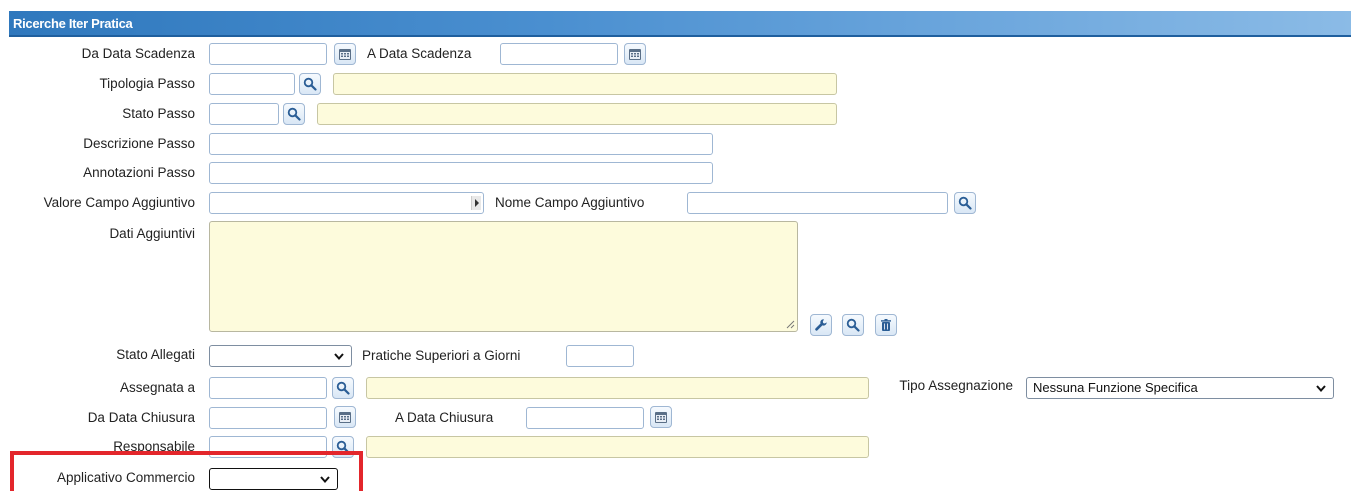  I want to click on a-data-chiusura-calendar-button, so click(661, 417).